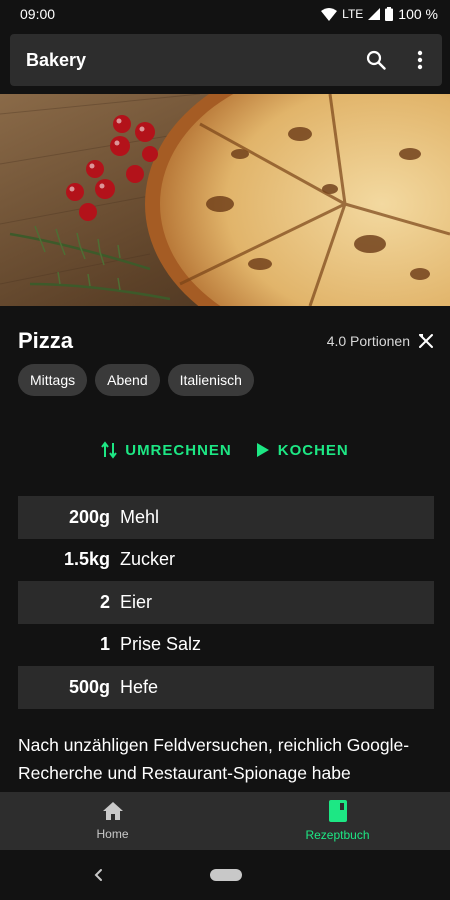 The height and width of the screenshot is (900, 450). What do you see at coordinates (226, 341) in the screenshot?
I see `recipe-header: Pizza 4.0 Portionen` at bounding box center [226, 341].